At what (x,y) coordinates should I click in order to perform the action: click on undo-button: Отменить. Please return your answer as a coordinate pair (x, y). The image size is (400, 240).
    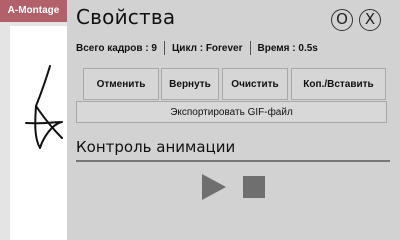
    Looking at the image, I should click on (121, 84).